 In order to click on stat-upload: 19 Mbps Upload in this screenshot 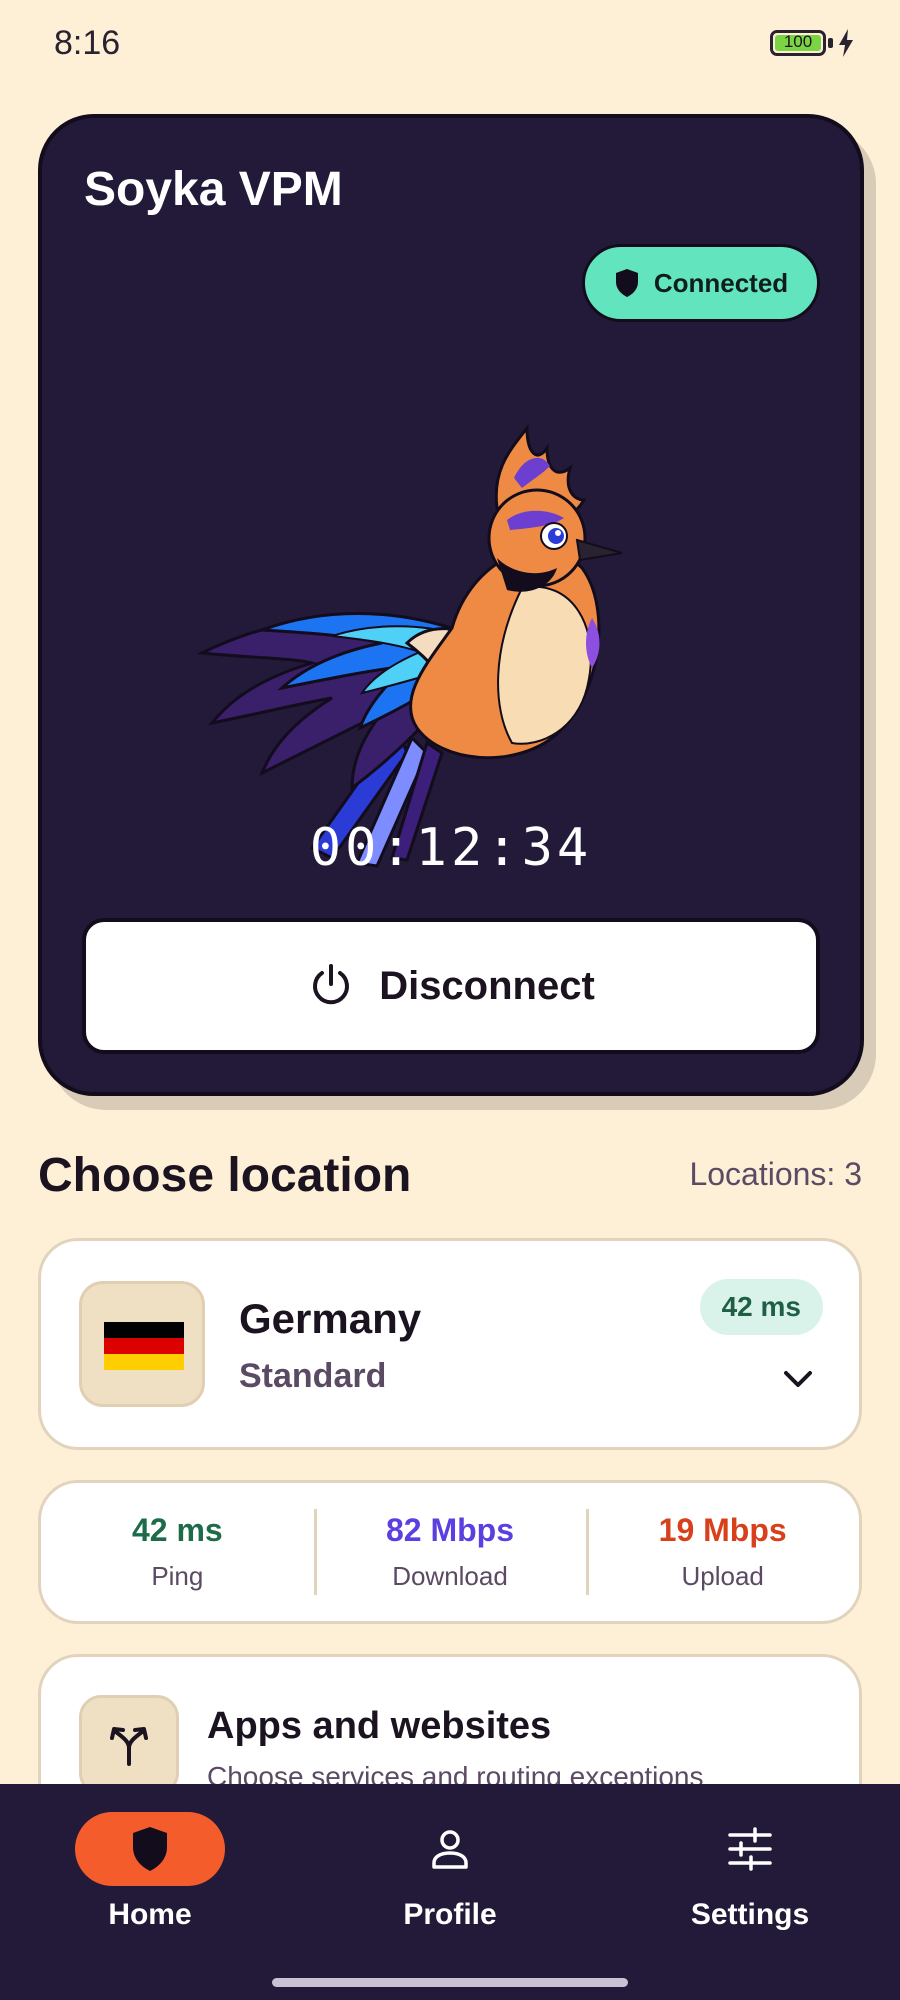, I will do `click(722, 1552)`.